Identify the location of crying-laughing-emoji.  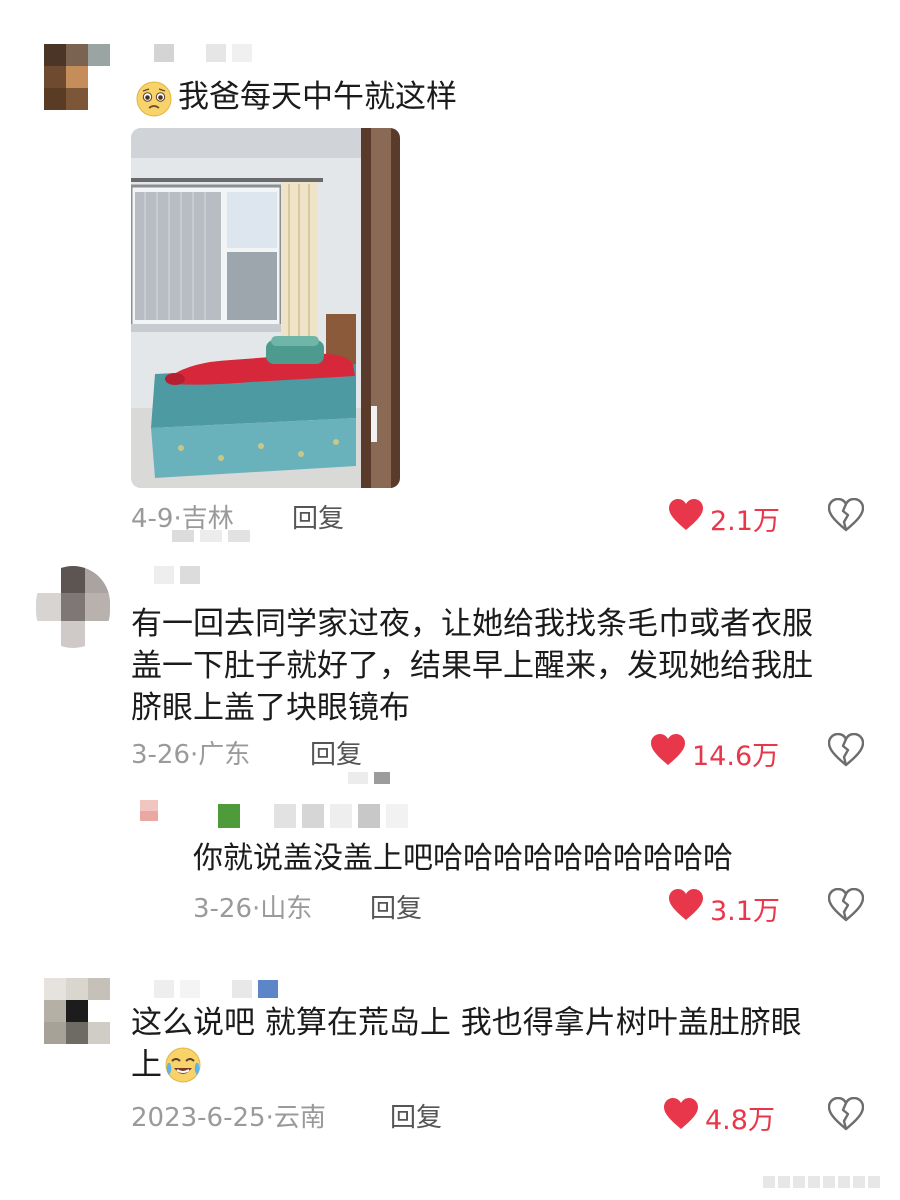
(183, 1065).